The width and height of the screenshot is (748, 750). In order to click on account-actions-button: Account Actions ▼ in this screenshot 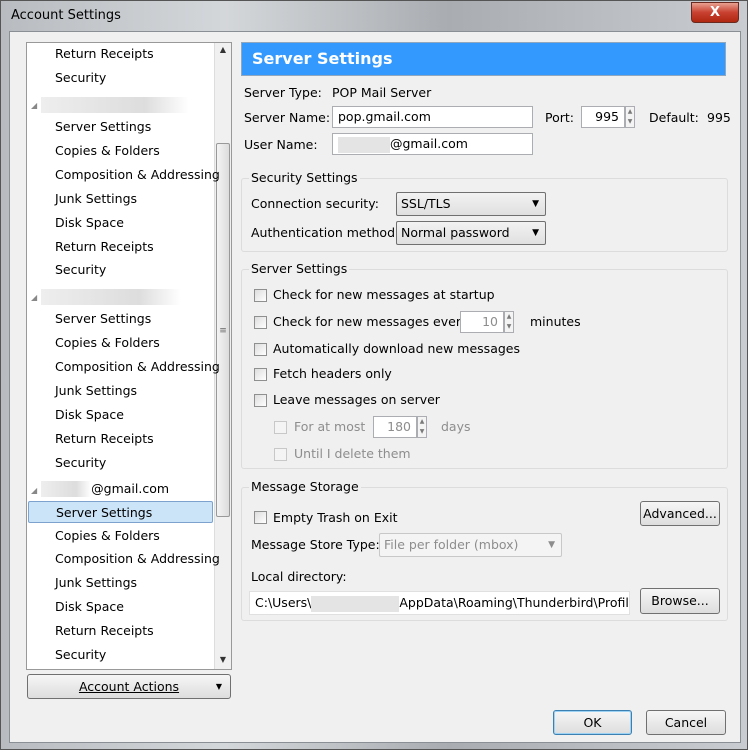, I will do `click(129, 686)`.